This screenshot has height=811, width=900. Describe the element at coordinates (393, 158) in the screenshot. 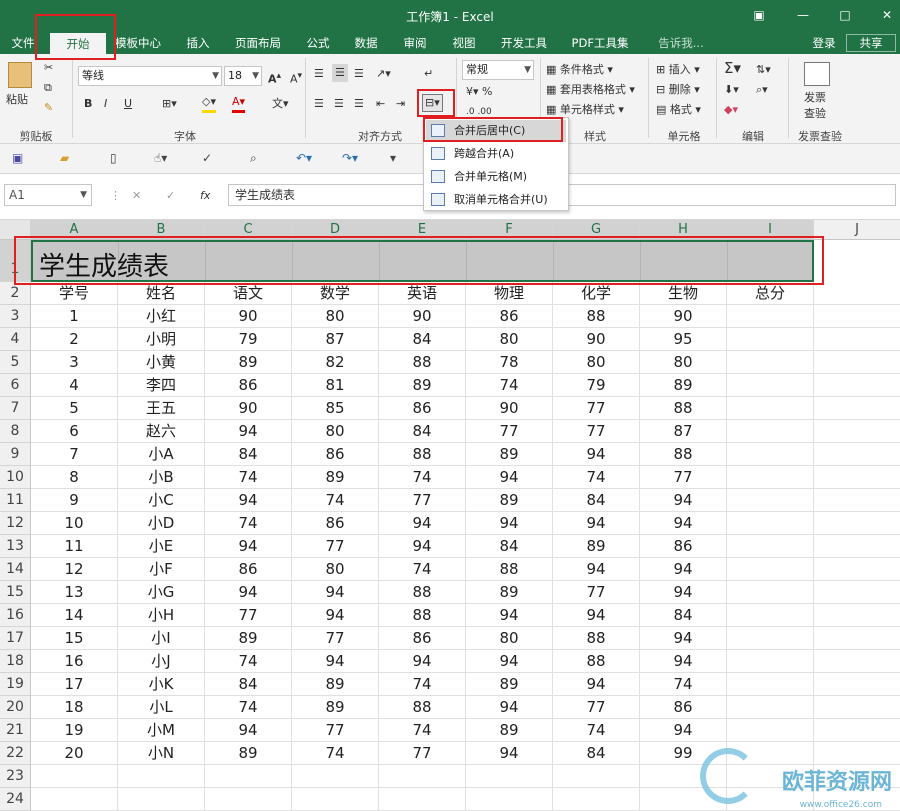

I see `customize-qat-icon: ▾` at that location.